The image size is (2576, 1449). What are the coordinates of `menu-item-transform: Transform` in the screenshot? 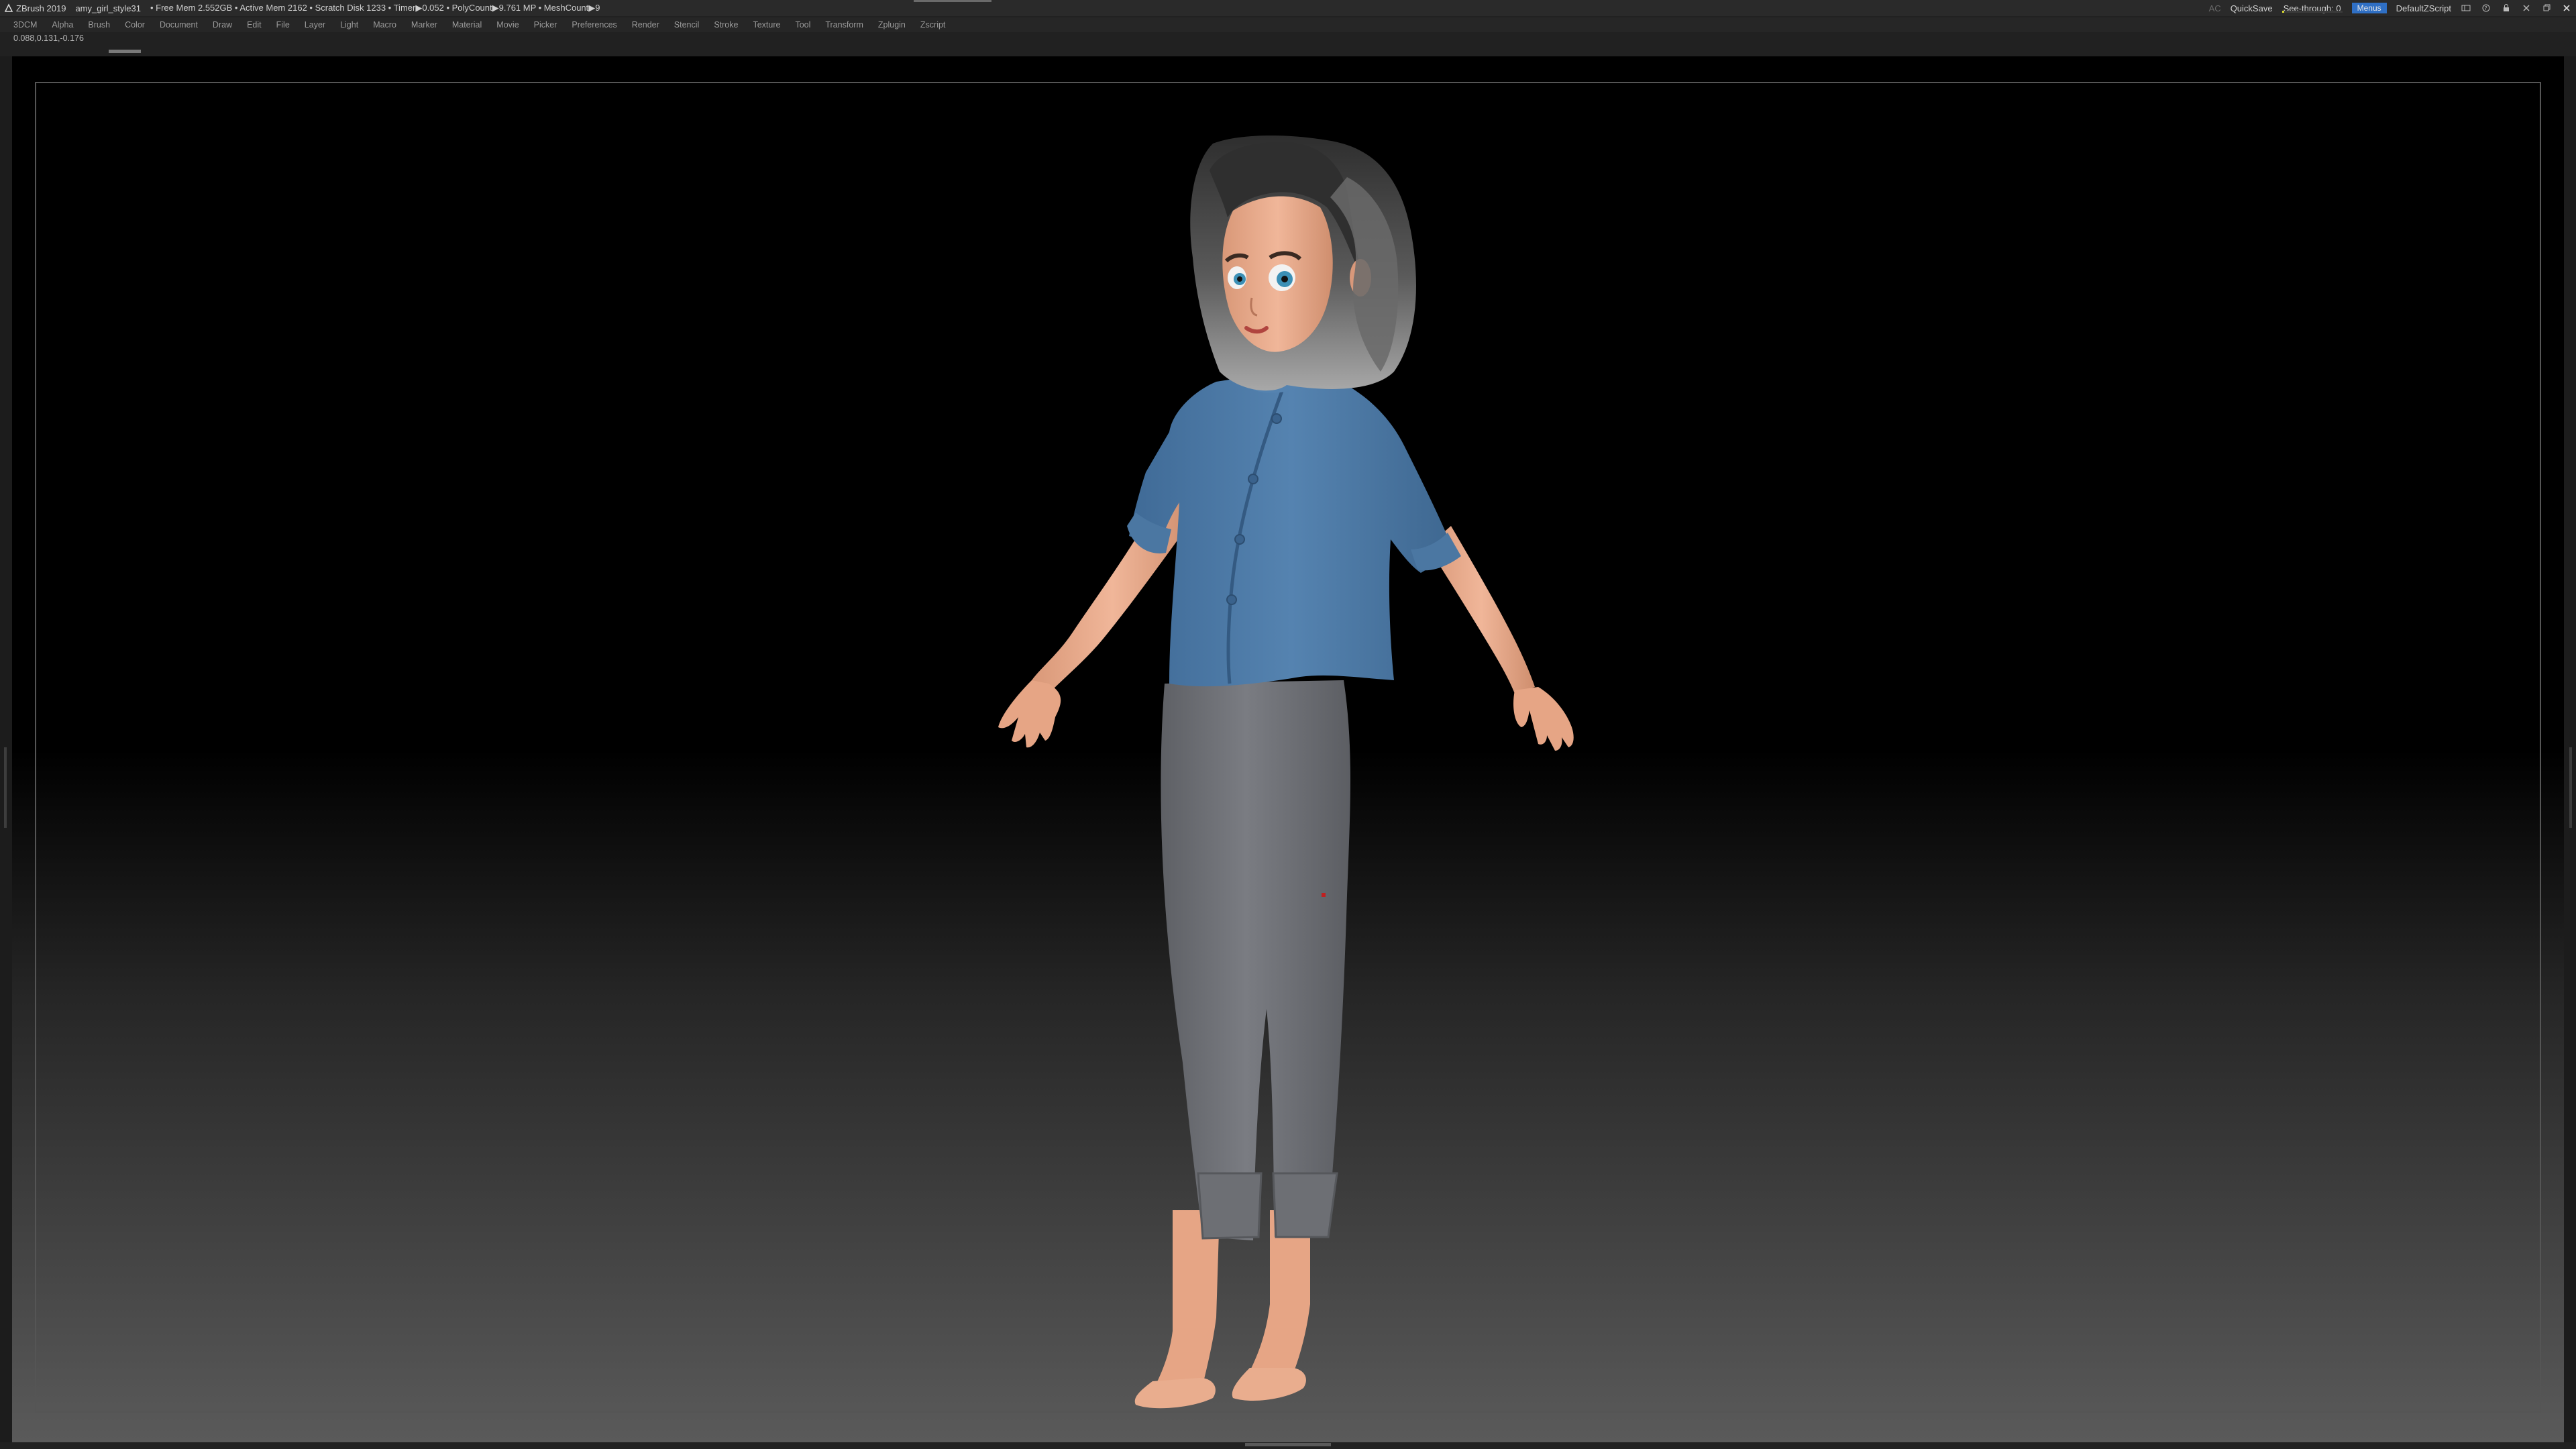 It's located at (844, 25).